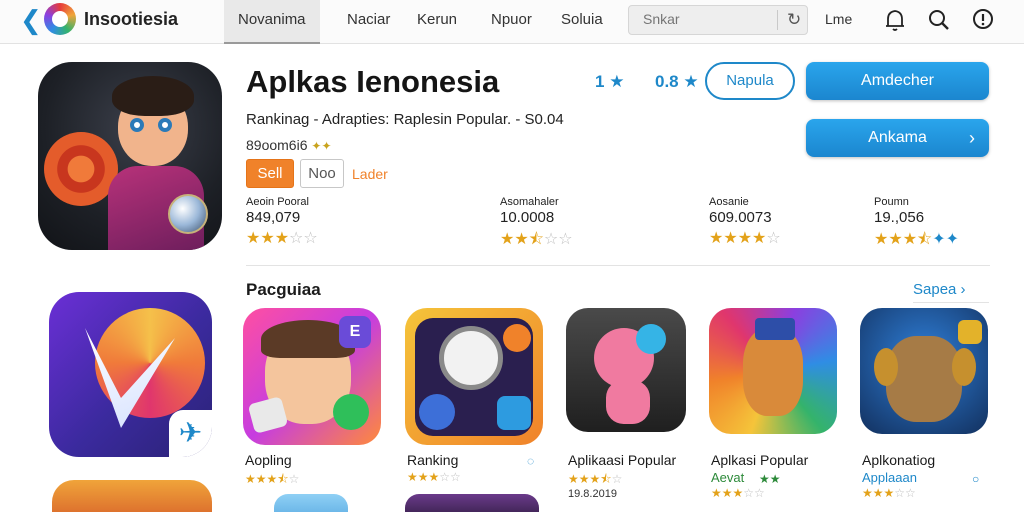 The image size is (1024, 512). Describe the element at coordinates (31, 20) in the screenshot. I see `back-icon: ❮` at that location.